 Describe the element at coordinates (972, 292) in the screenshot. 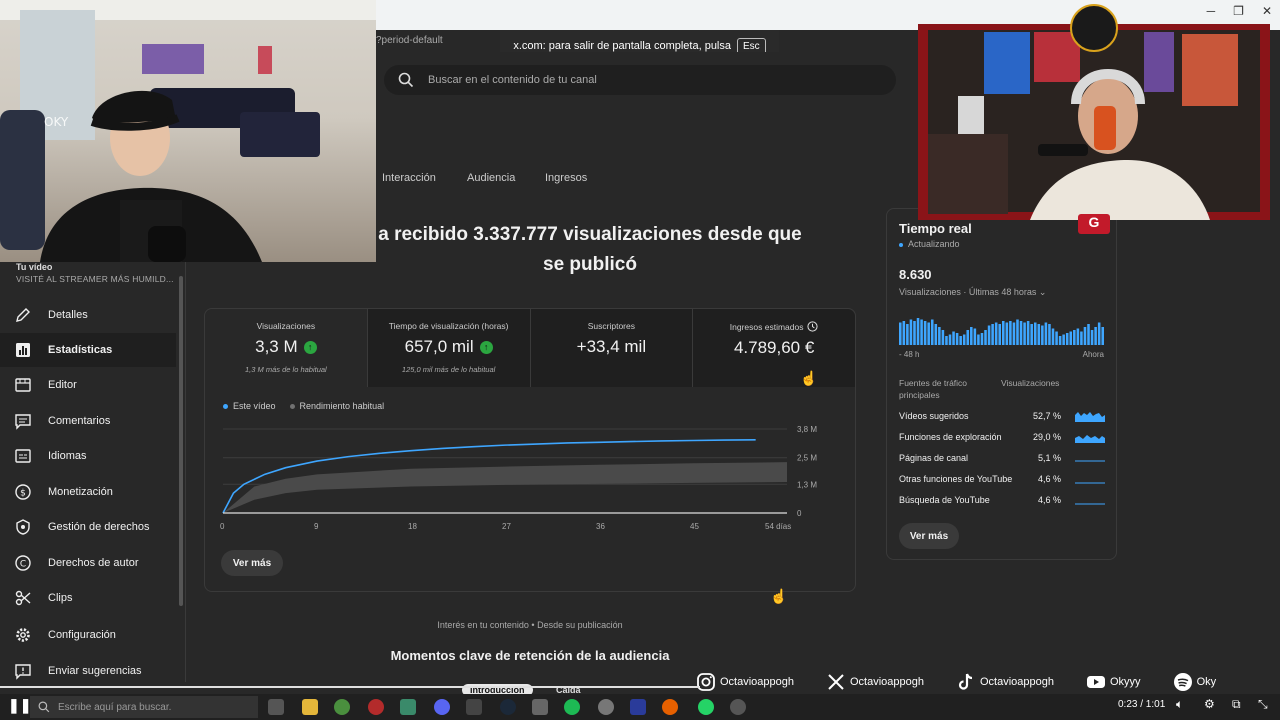

I see `realtime-range-select: Visualizaciones · Últimas 48 horas ⌄` at that location.